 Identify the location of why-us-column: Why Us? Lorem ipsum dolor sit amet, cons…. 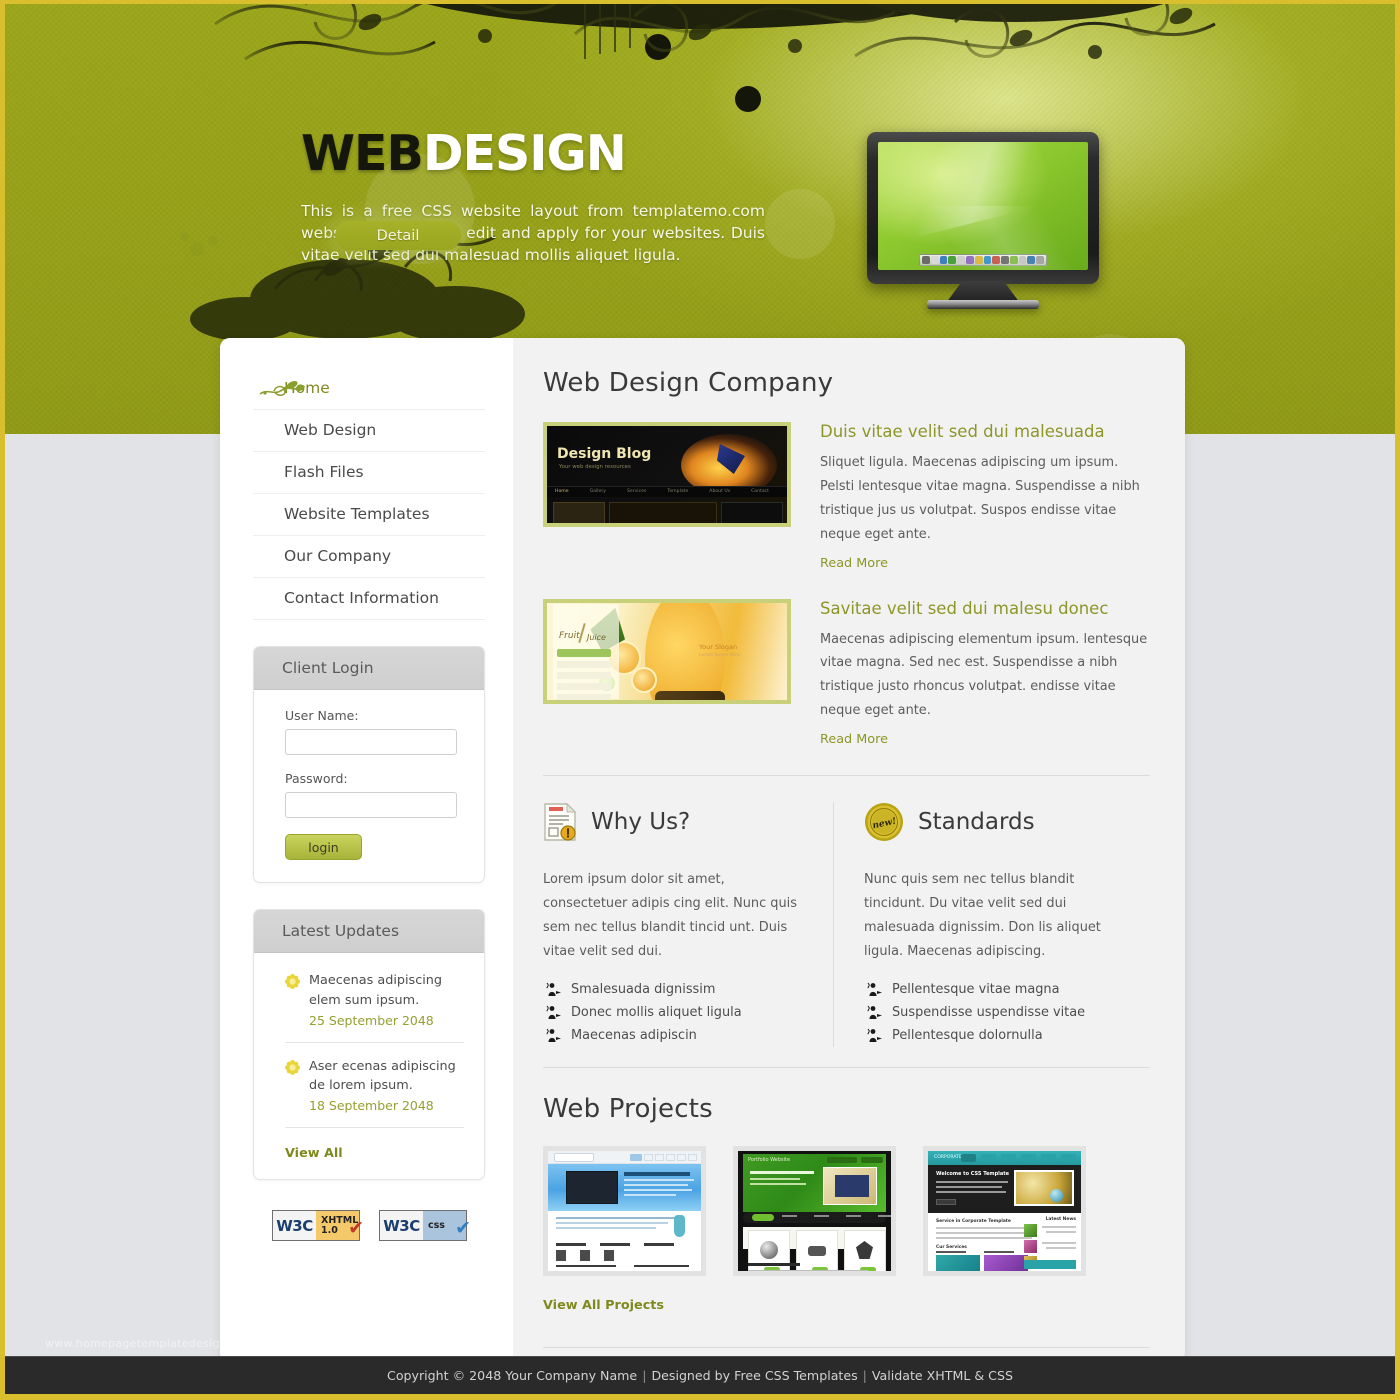
(688, 924).